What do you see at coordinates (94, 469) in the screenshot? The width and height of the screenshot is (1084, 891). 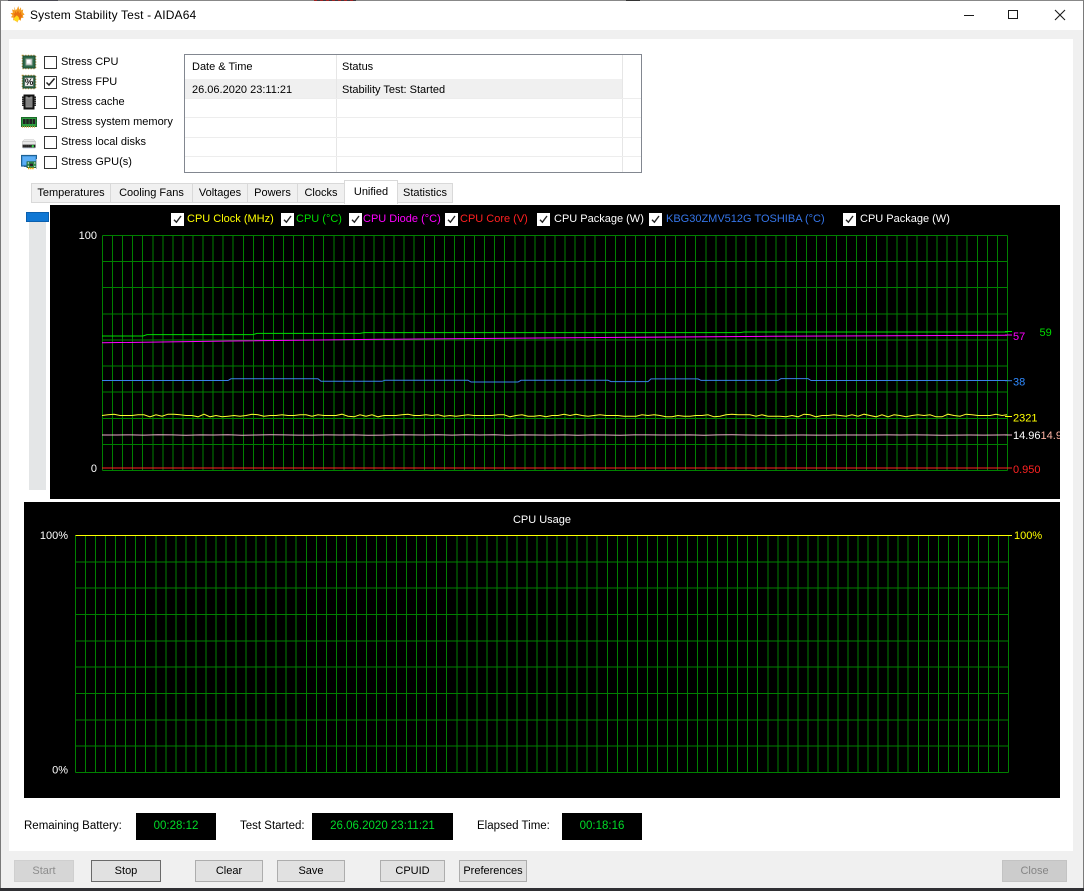 I see `svg-text: 0` at bounding box center [94, 469].